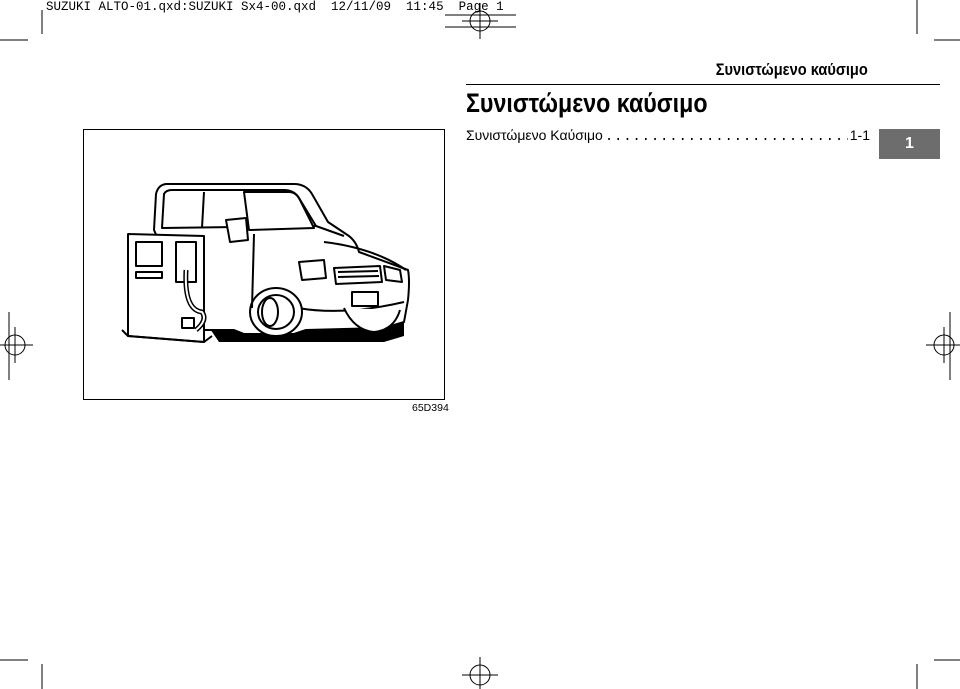 The image size is (960, 689). I want to click on fuel-pump-icon, so click(167, 288).